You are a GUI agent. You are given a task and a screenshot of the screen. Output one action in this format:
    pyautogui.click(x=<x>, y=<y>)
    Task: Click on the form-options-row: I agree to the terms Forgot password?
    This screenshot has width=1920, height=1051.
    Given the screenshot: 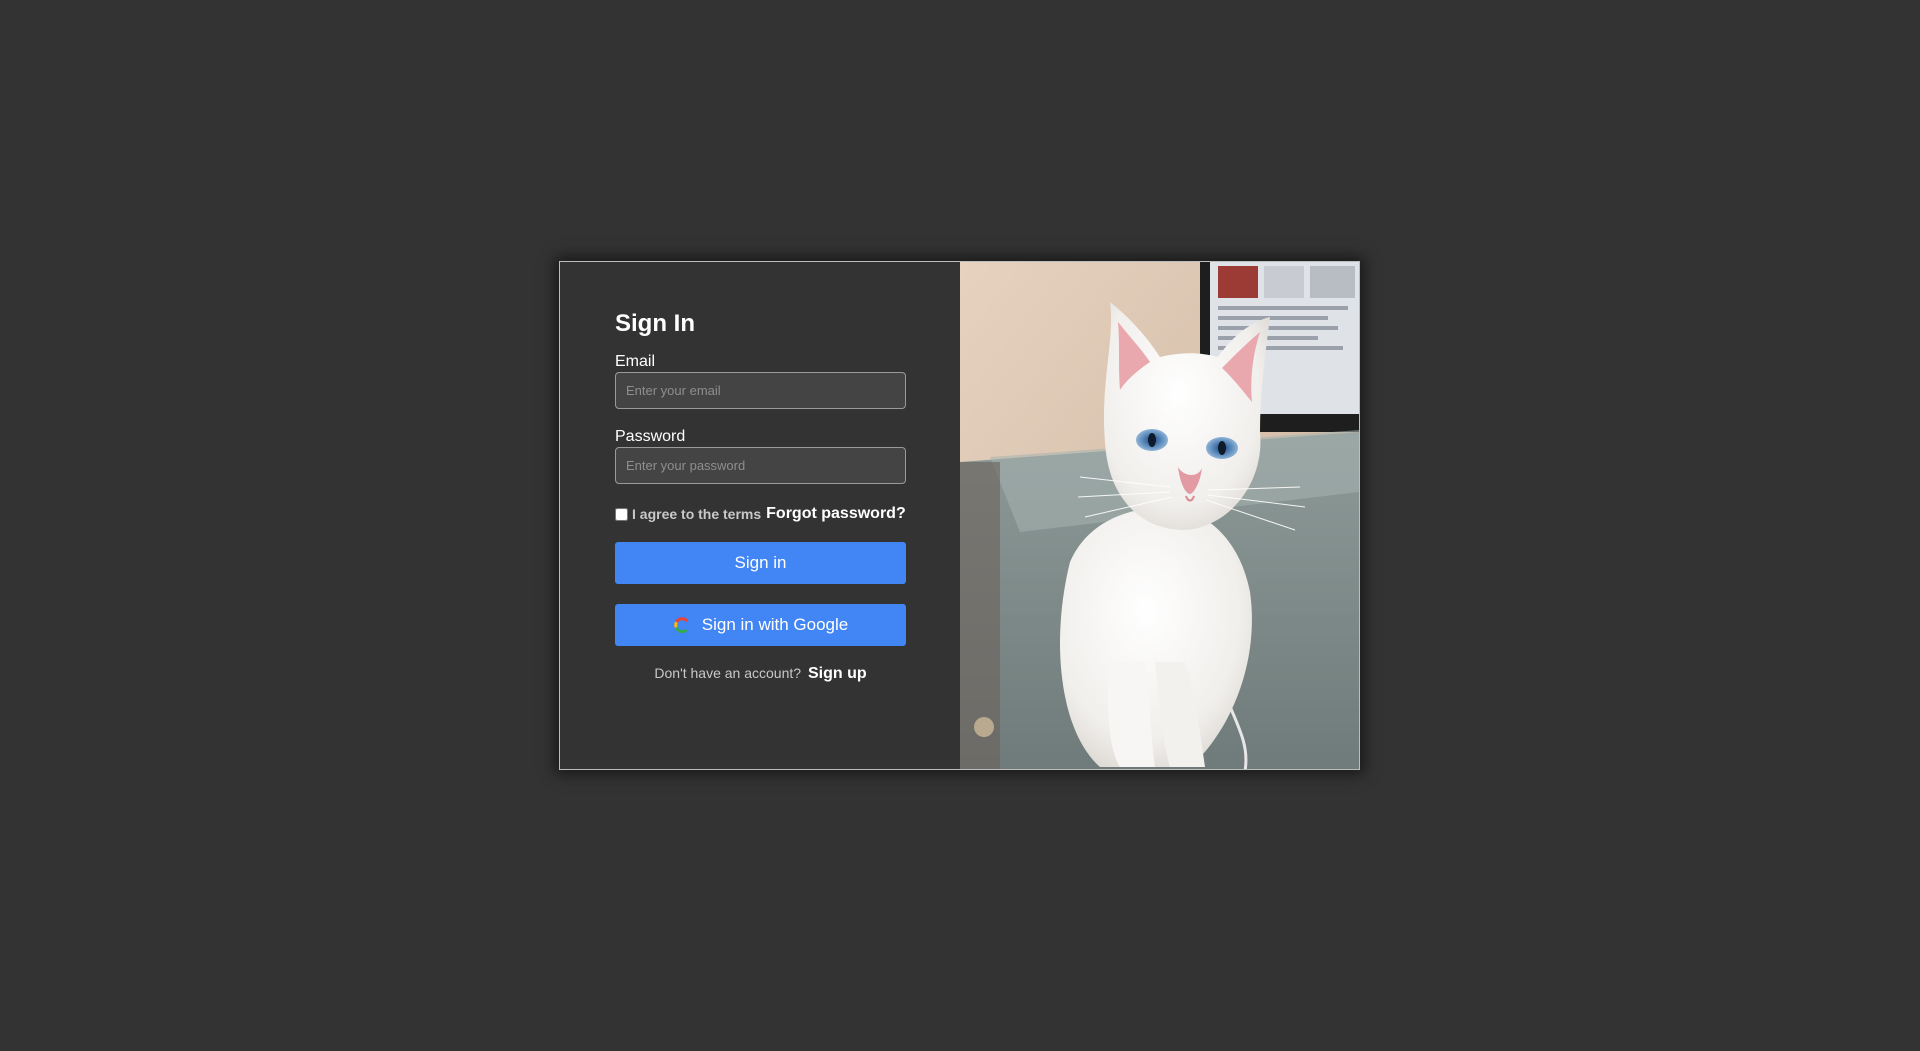 What is the action you would take?
    pyautogui.click(x=760, y=514)
    